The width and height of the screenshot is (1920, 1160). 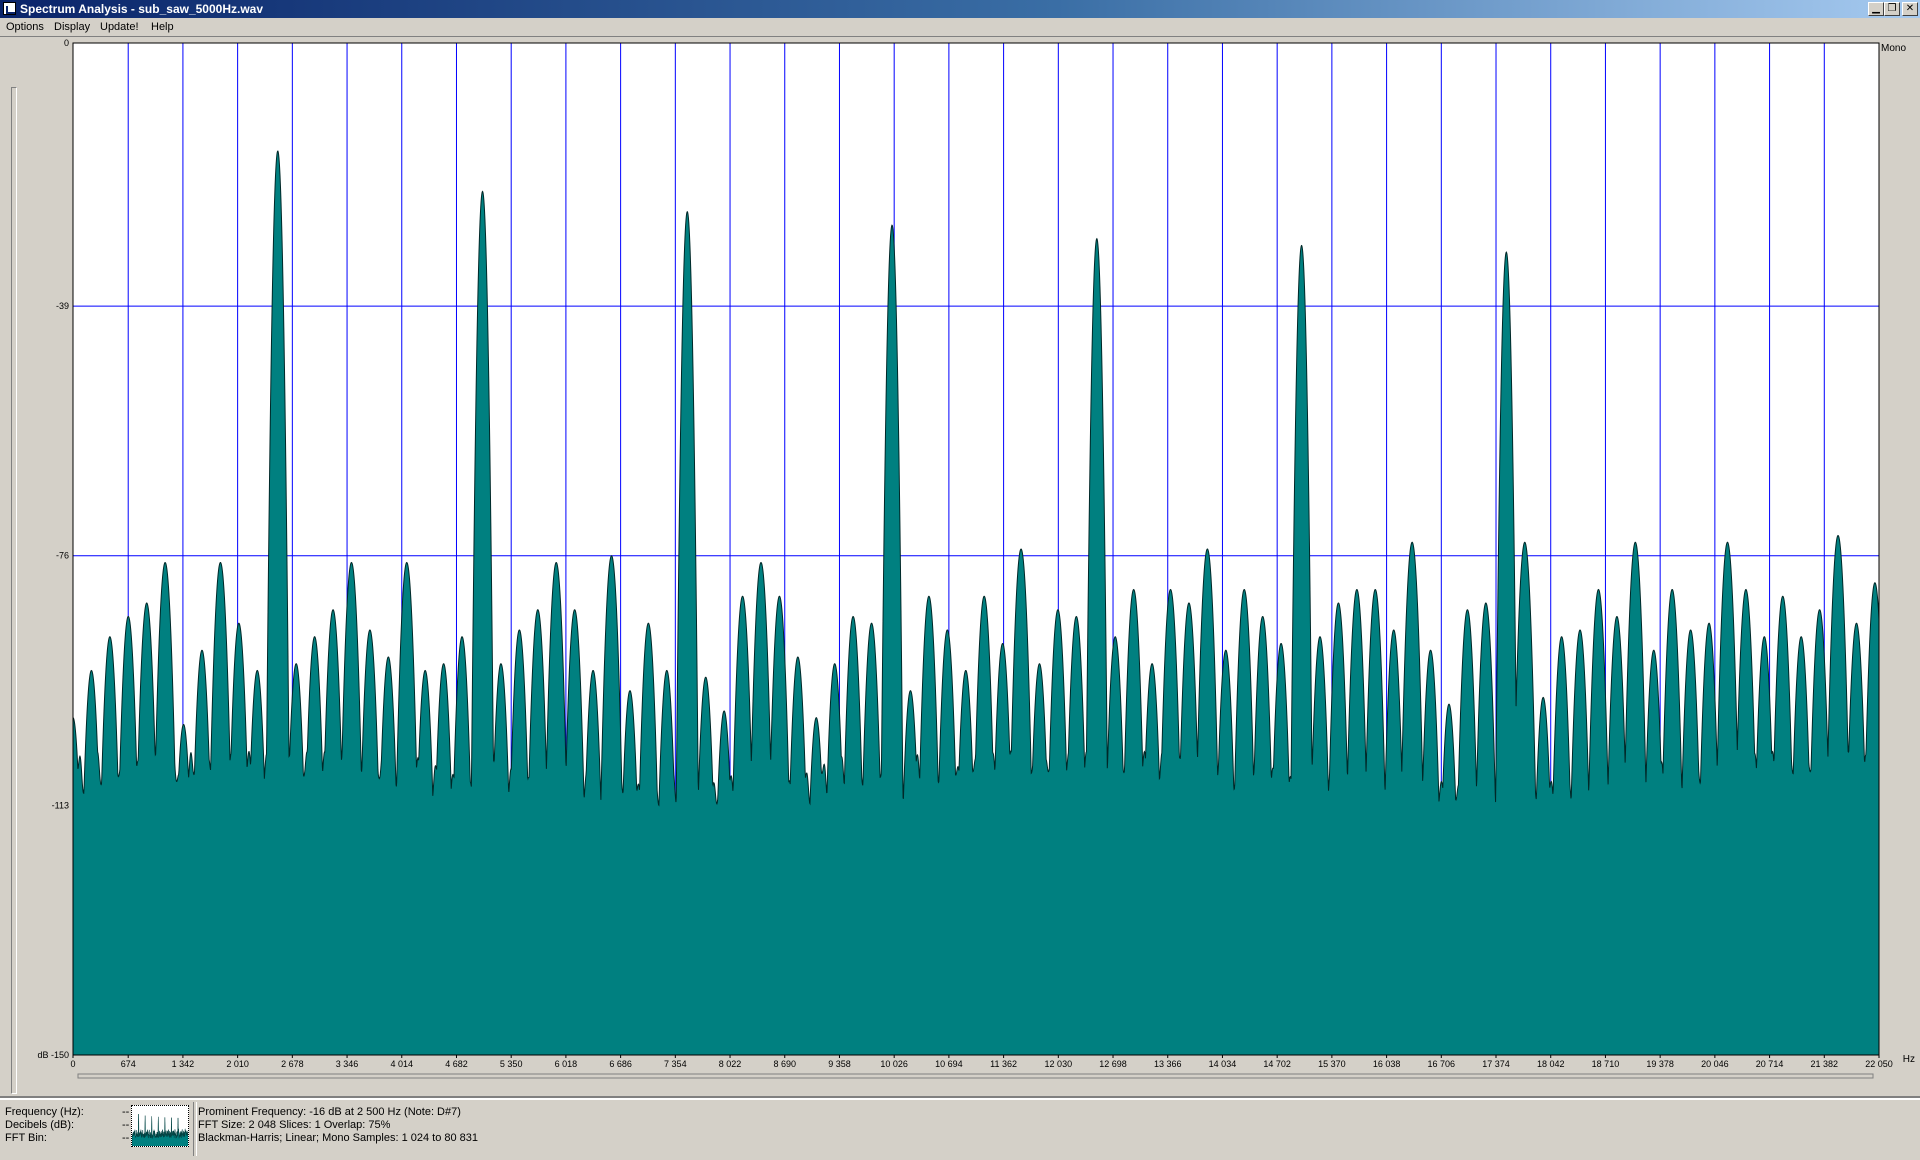 I want to click on x-tick-label: 10 026, so click(x=894, y=1064).